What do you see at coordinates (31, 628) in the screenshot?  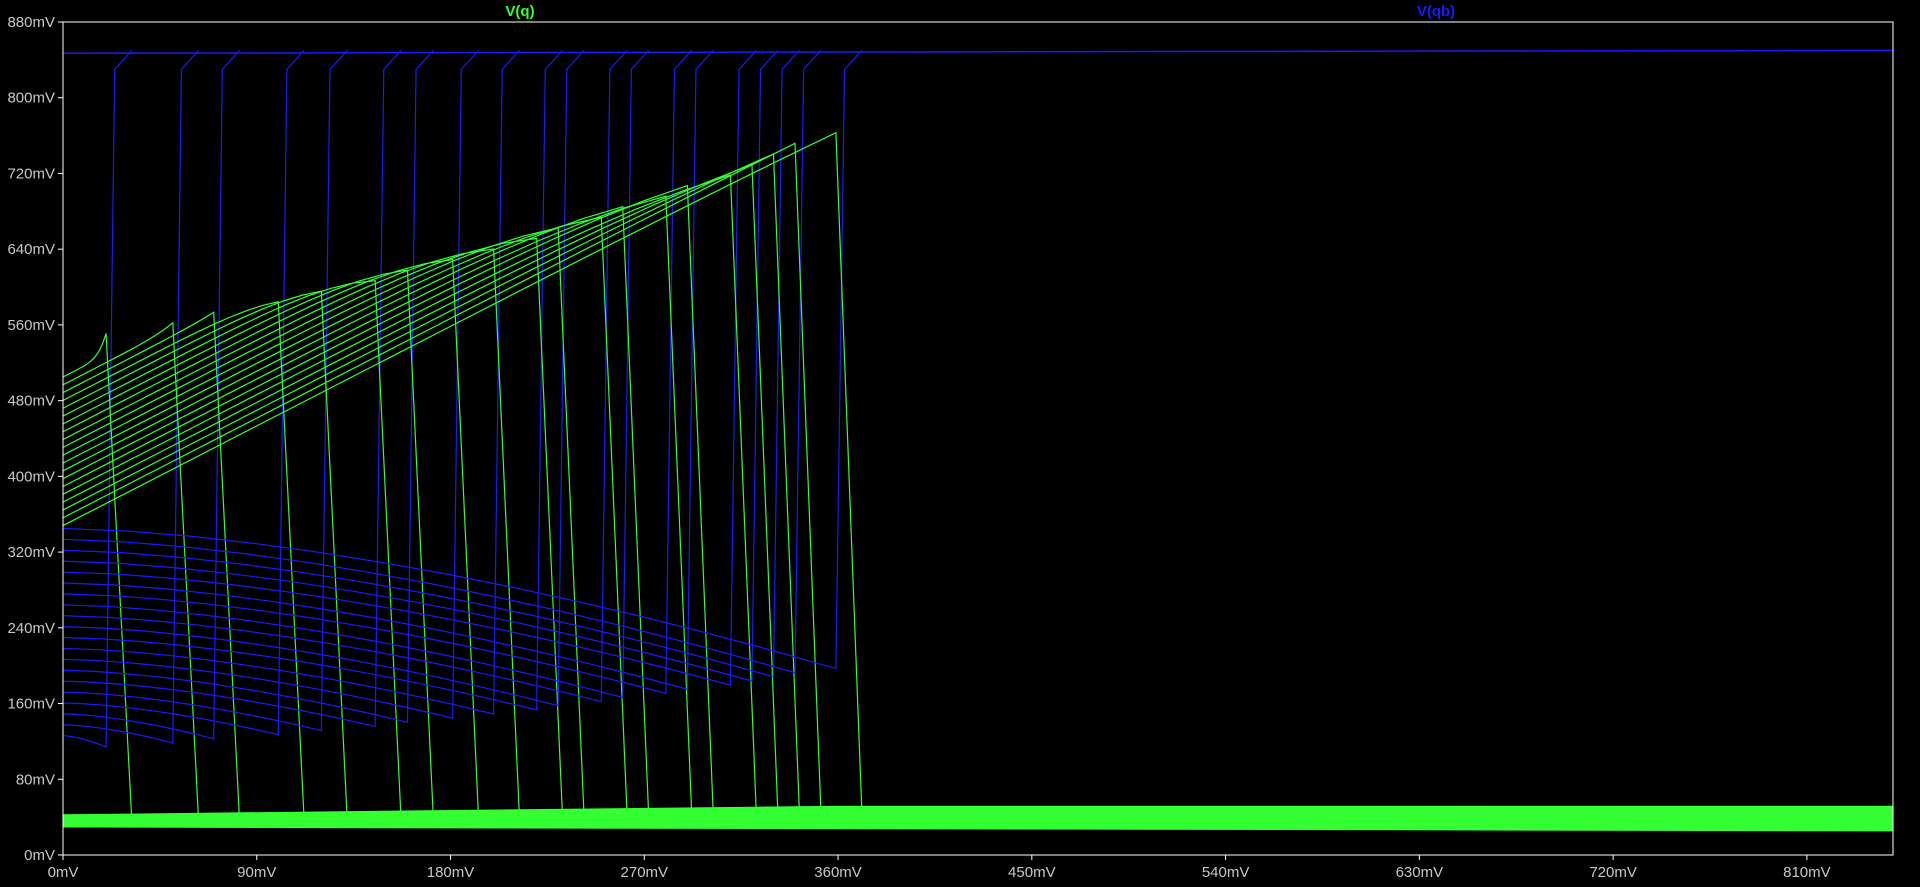 I see `y-tick-label: 240mV` at bounding box center [31, 628].